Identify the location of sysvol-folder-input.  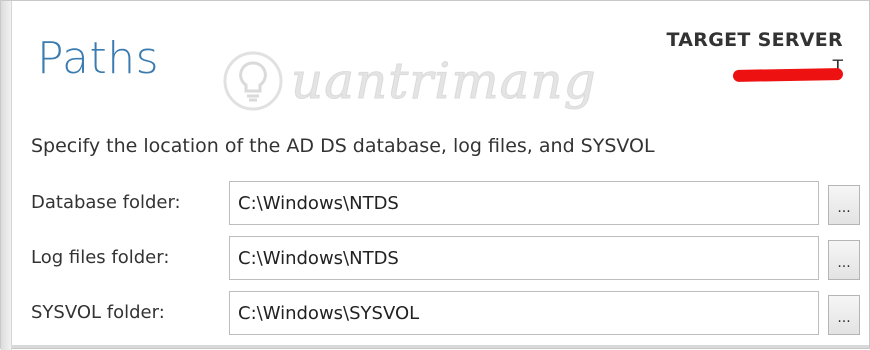
(524, 313).